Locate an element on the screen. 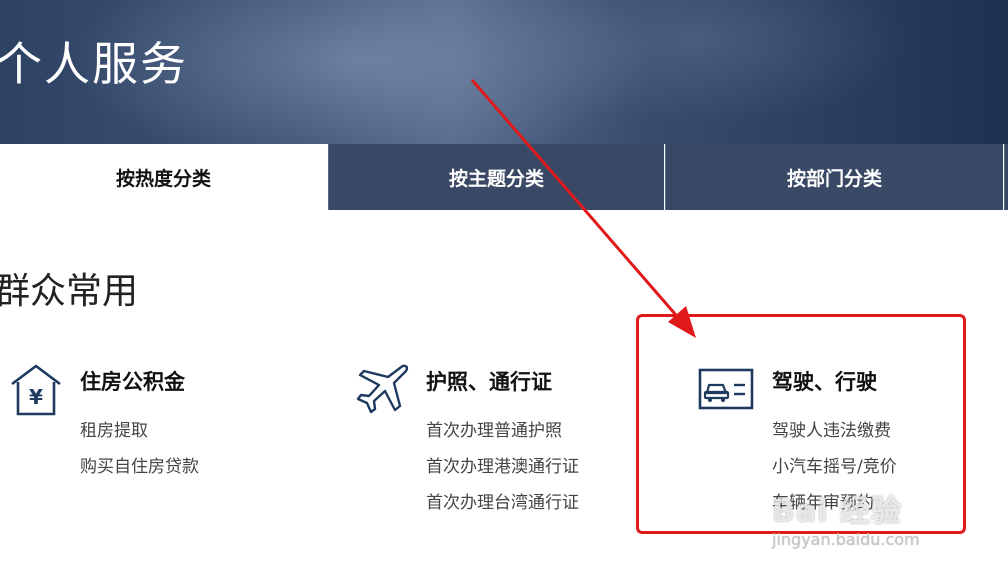  house-yuan-icon: ¥ is located at coordinates (36, 390).